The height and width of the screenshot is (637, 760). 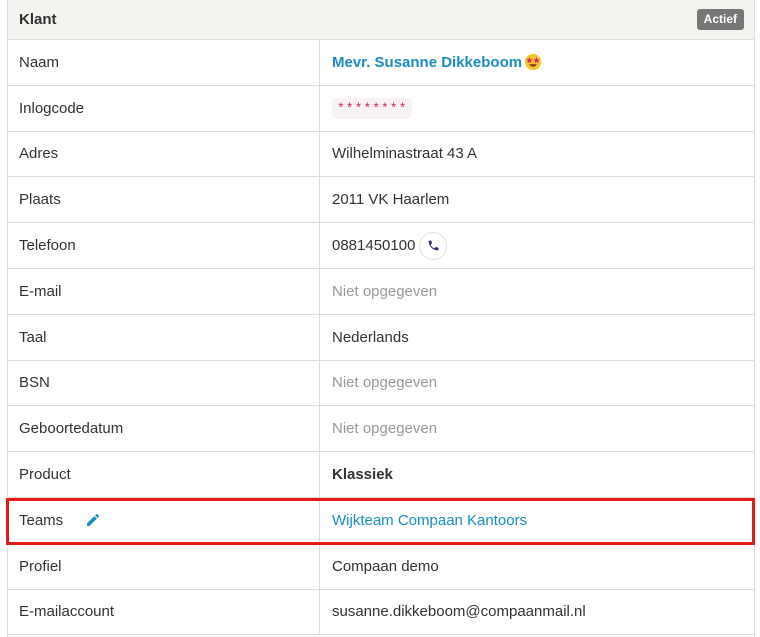 I want to click on call-button, so click(x=433, y=245).